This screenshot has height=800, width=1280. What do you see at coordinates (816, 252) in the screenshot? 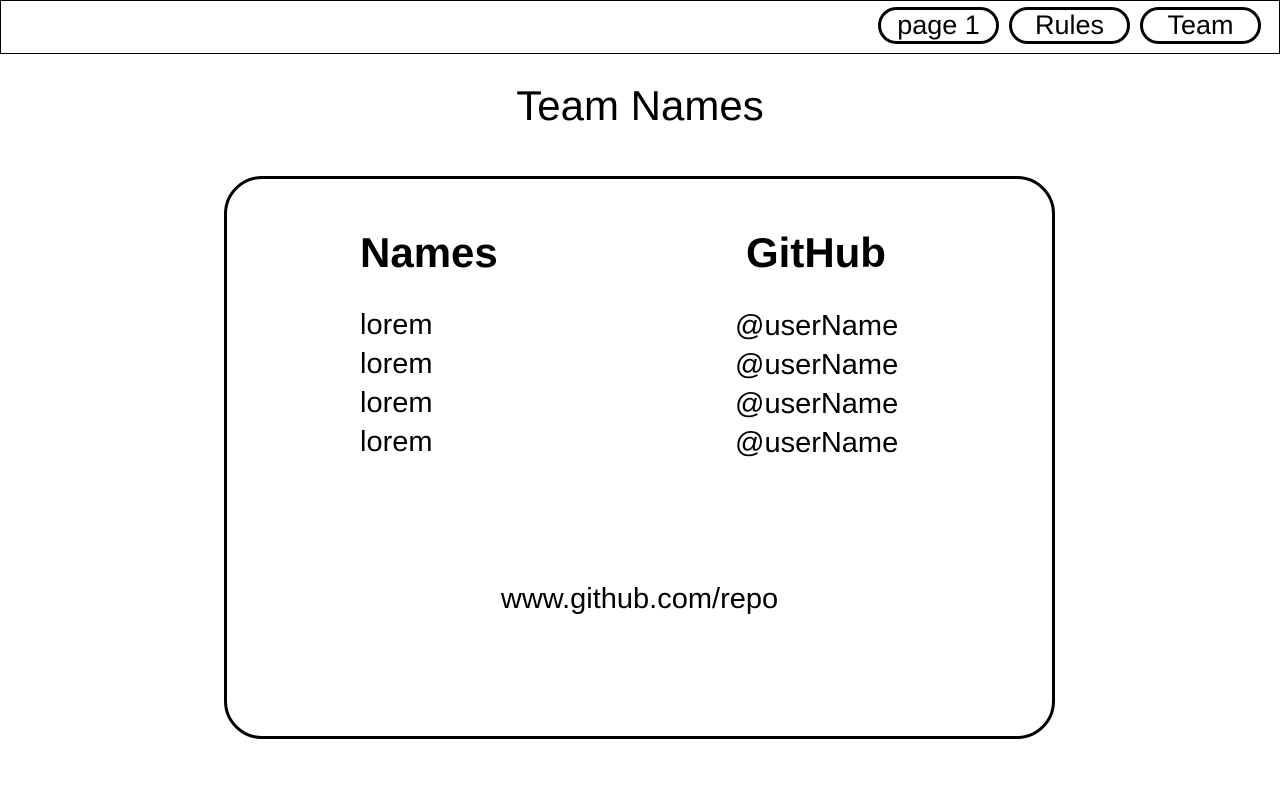
I see `github-column-heading: GitHub` at bounding box center [816, 252].